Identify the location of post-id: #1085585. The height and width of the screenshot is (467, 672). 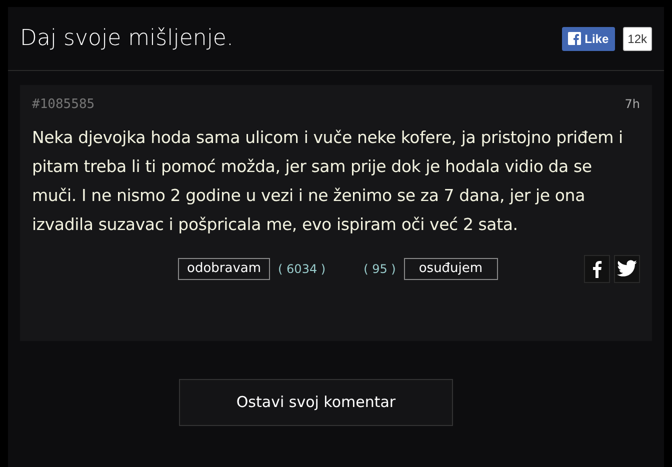
(63, 105).